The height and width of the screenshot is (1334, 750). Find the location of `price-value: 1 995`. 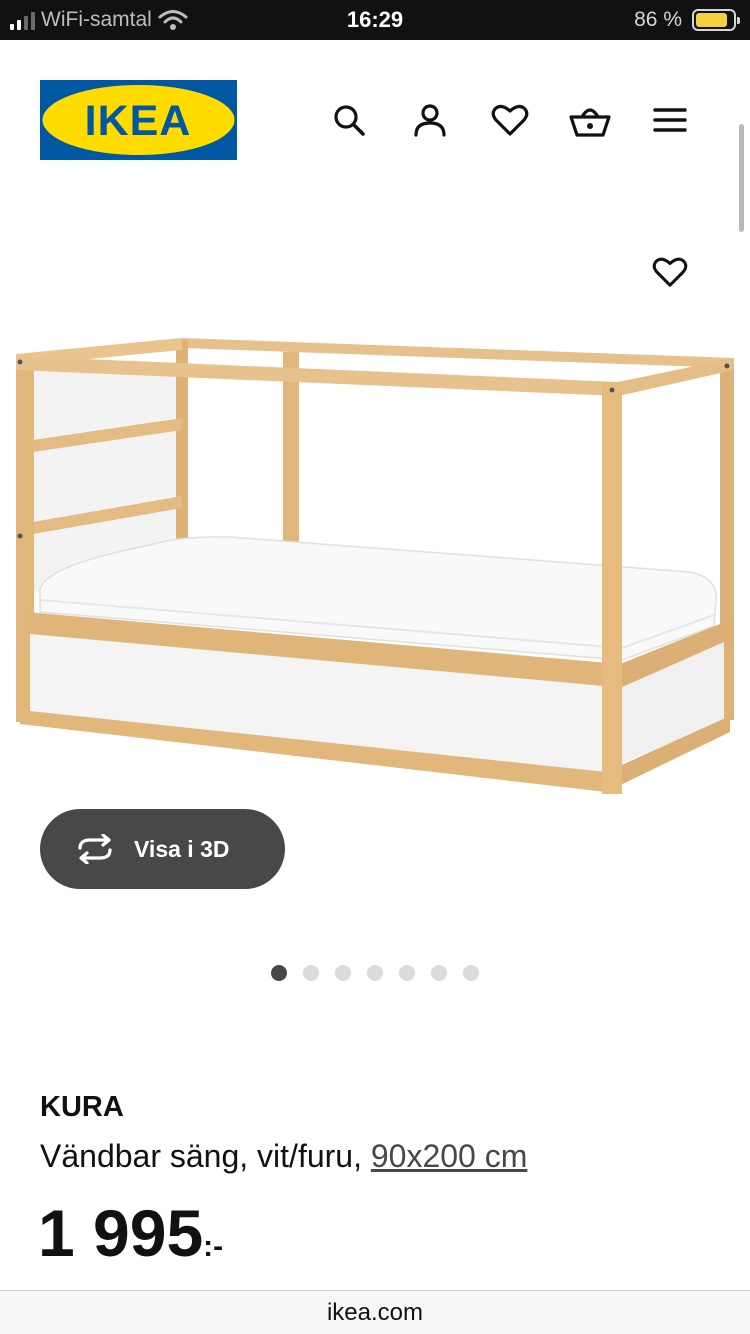

price-value: 1 995 is located at coordinates (121, 1233).